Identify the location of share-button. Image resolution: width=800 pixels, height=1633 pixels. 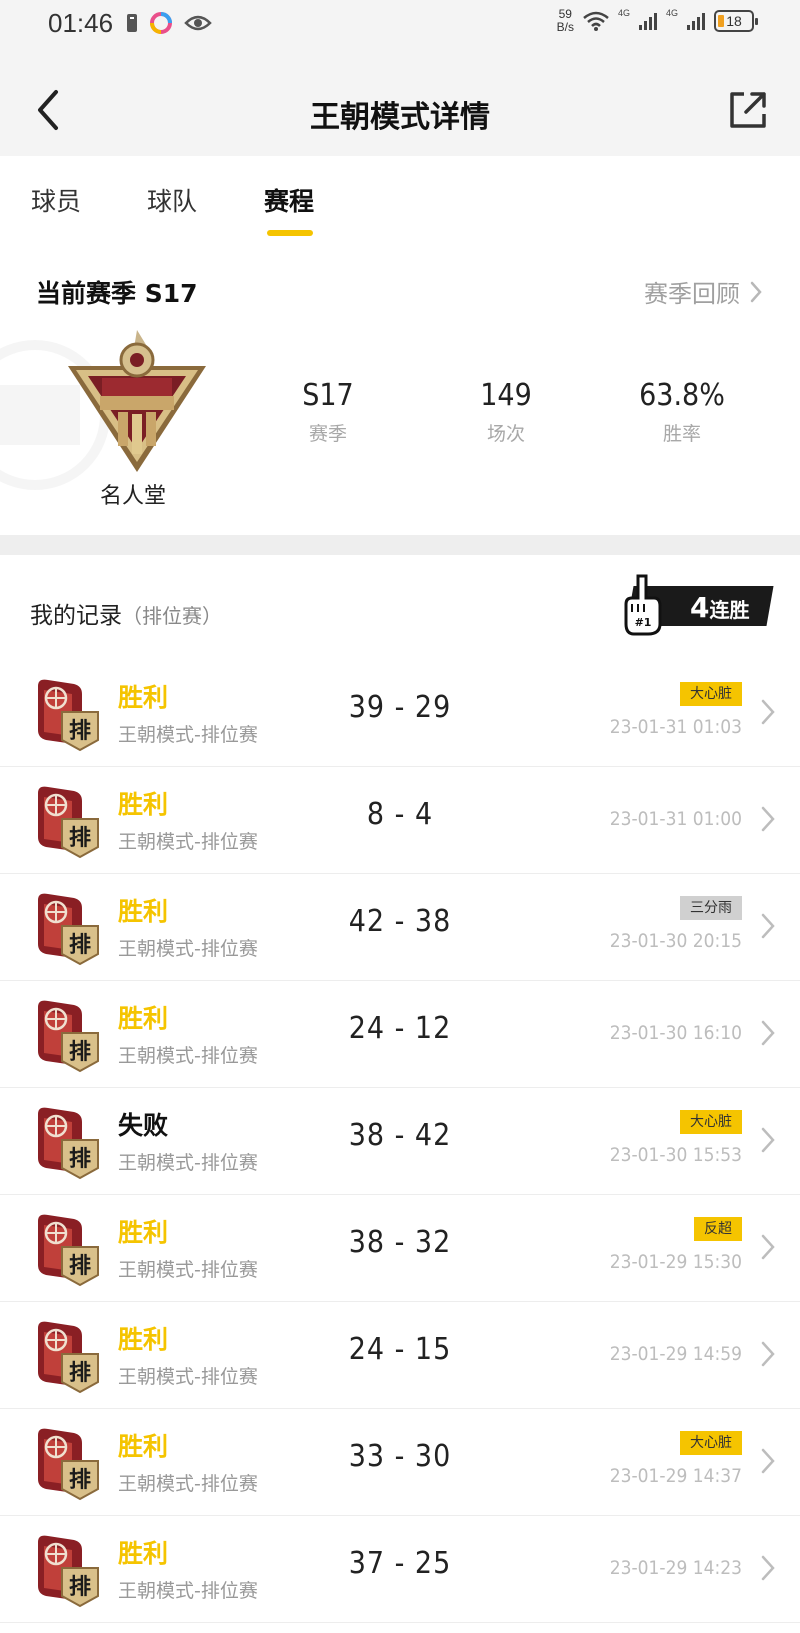
(748, 110).